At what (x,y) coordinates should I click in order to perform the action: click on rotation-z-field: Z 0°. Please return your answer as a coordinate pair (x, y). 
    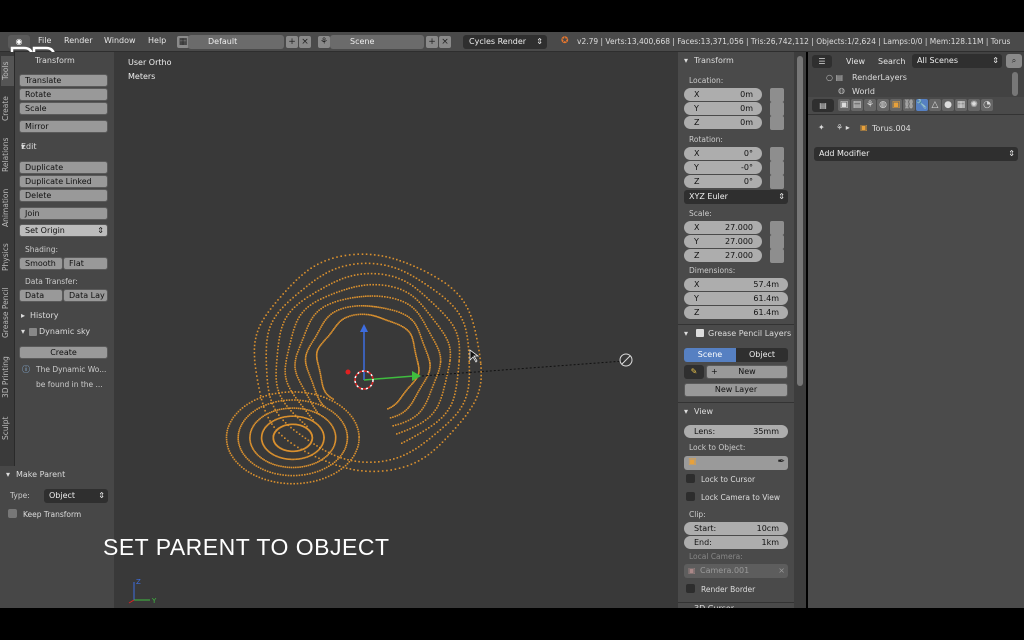
    Looking at the image, I should click on (723, 181).